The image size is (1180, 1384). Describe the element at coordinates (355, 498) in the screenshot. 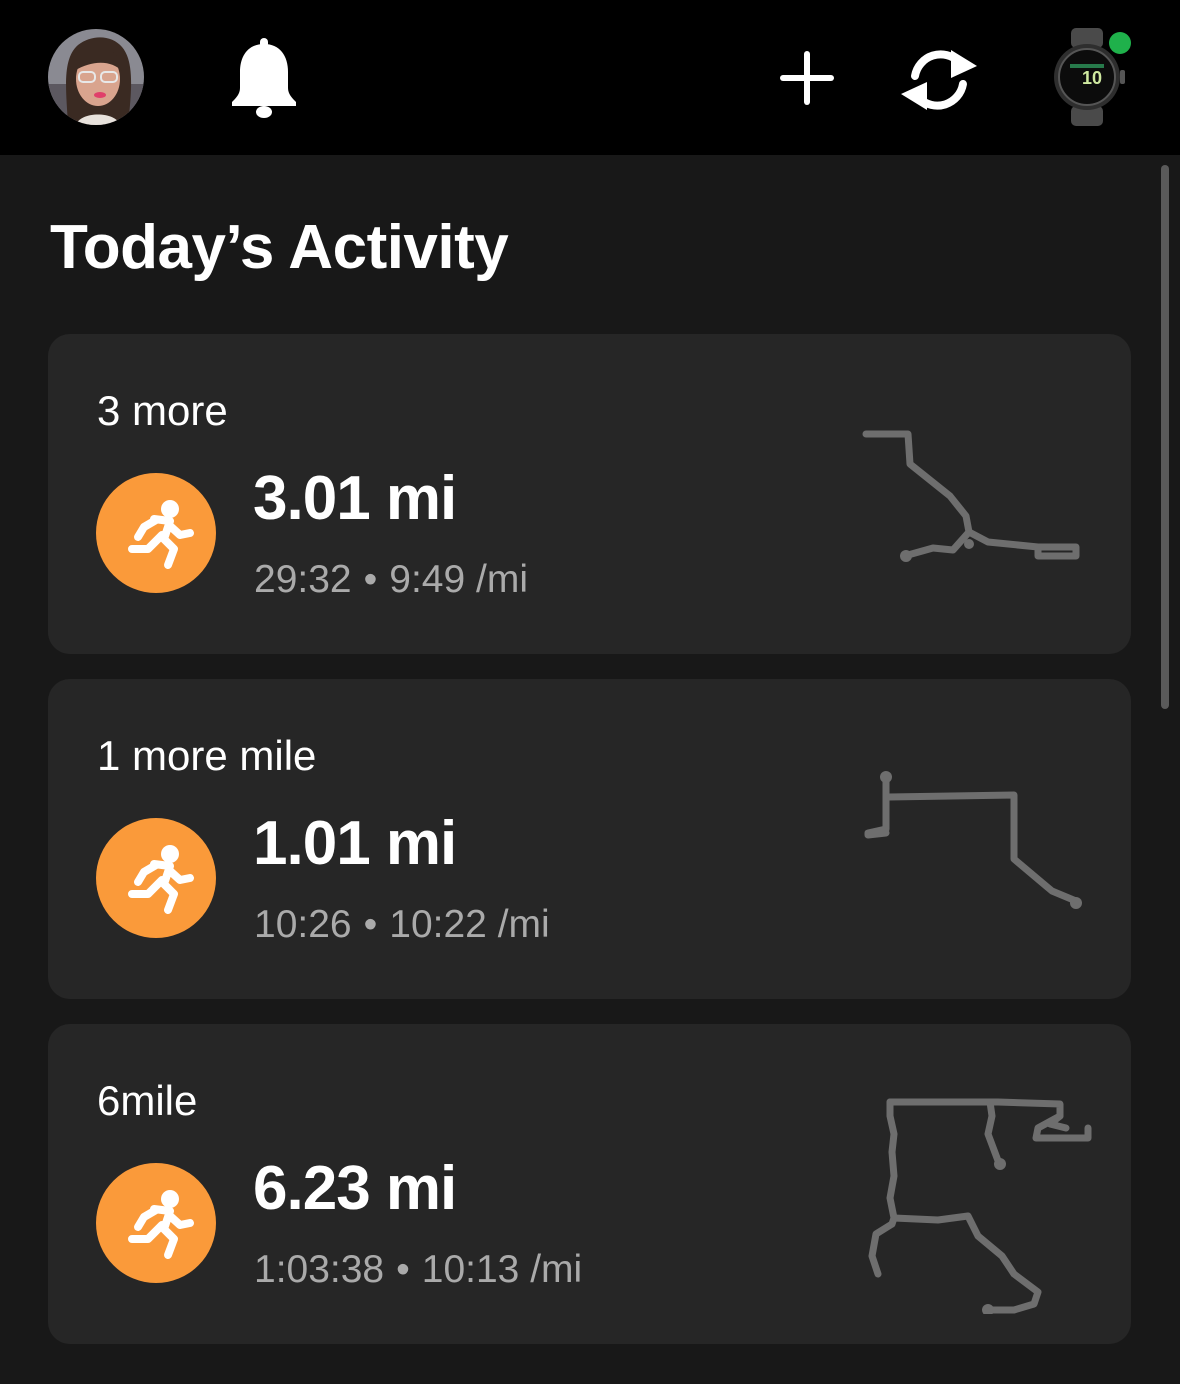

I see `activity-distance: 3.01 mi` at that location.